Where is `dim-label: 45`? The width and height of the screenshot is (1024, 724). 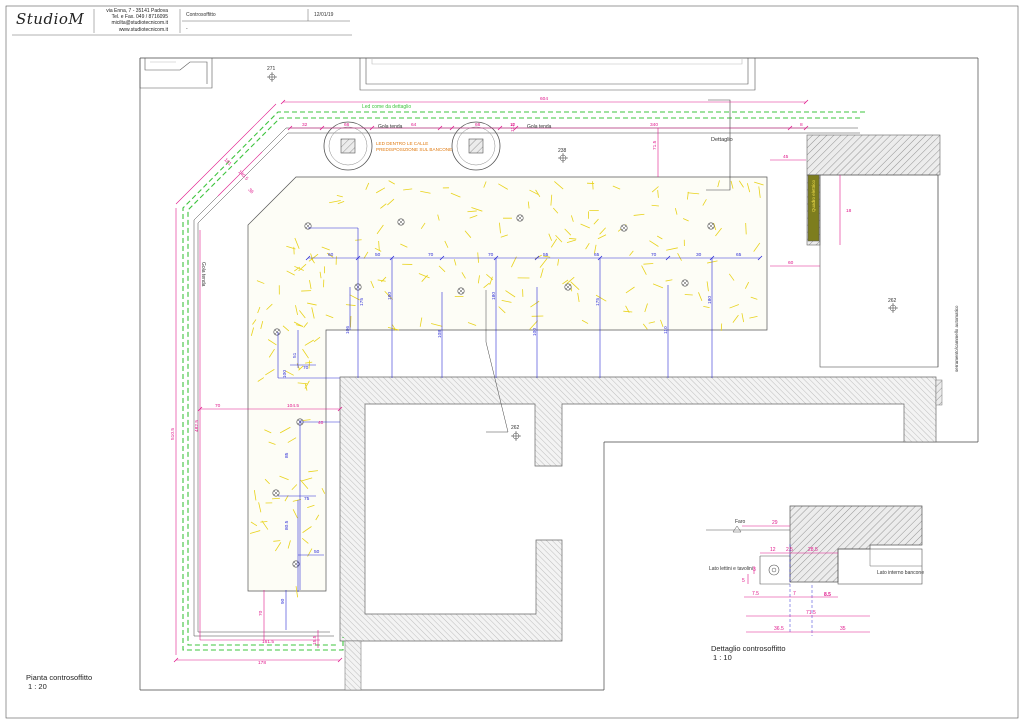 dim-label: 45 is located at coordinates (786, 157).